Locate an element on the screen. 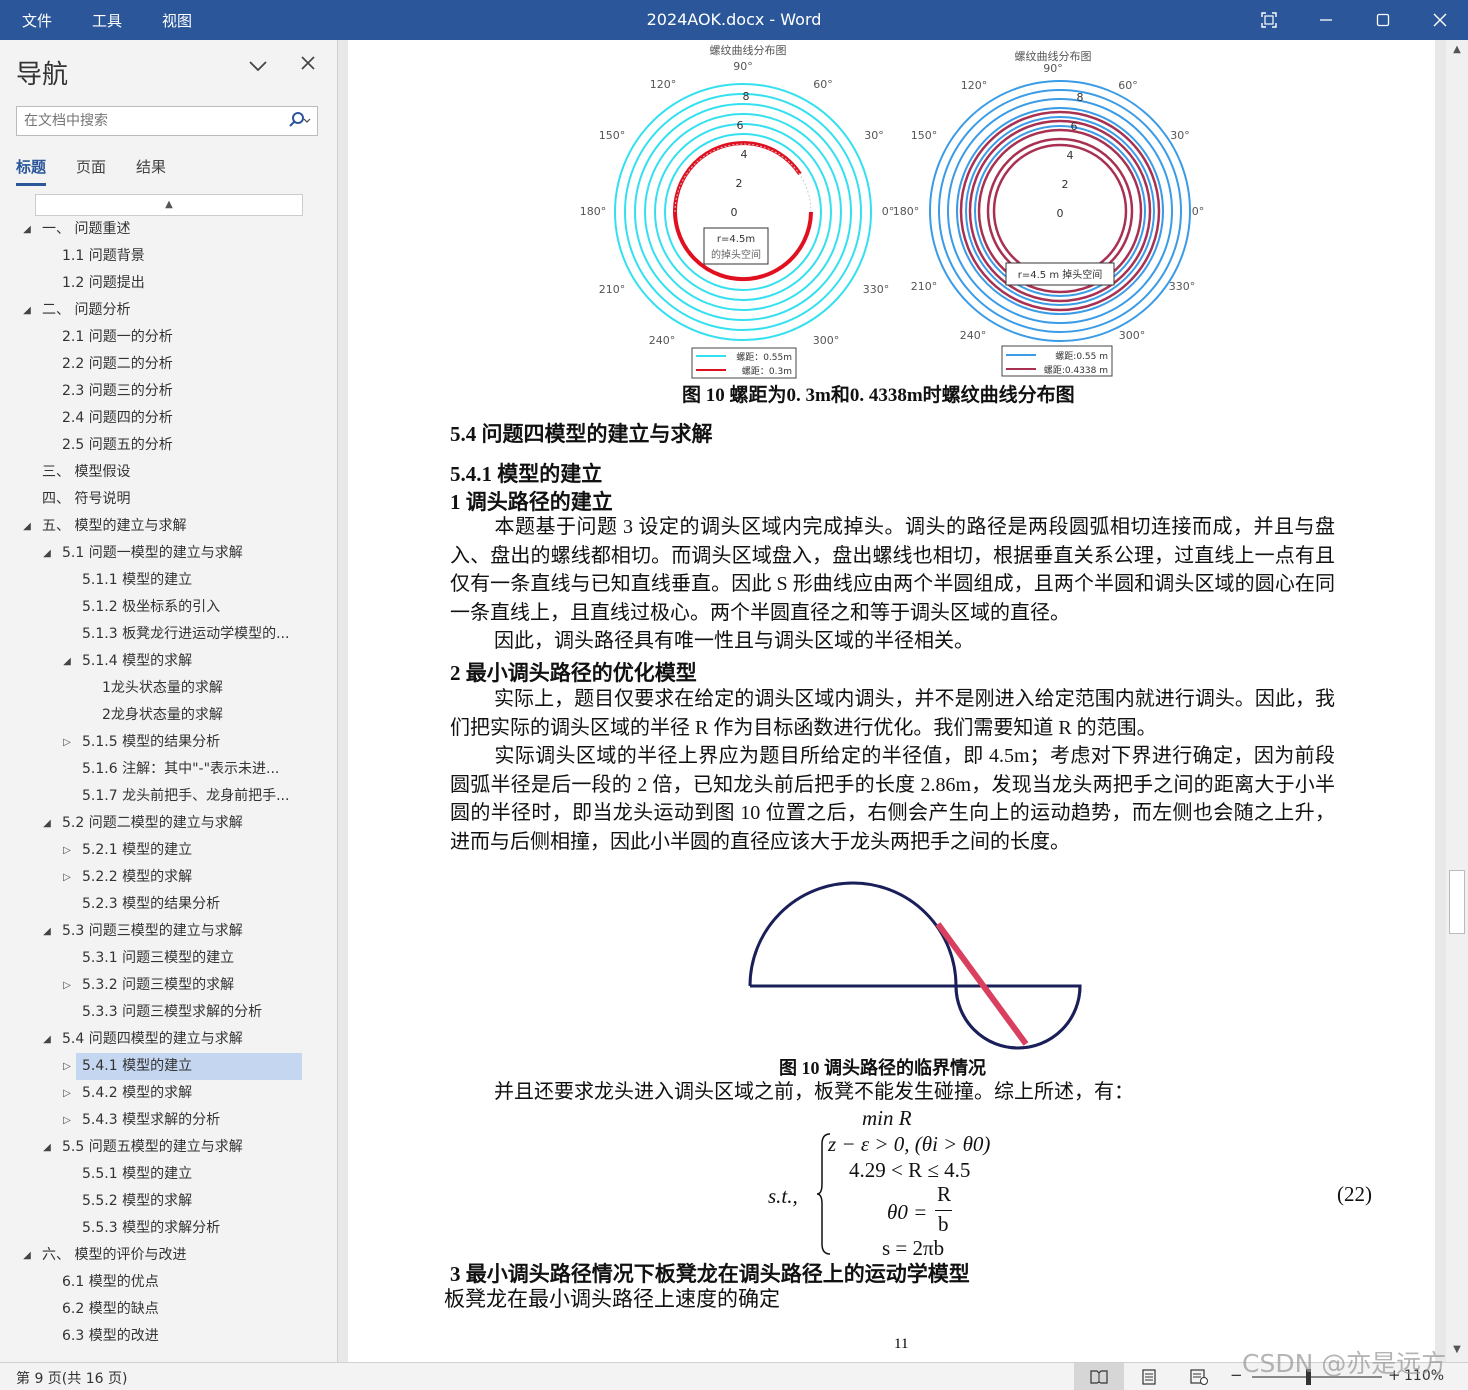  nav-heading-item: ▷ 5.2.2 模型的求解 is located at coordinates (169, 877).